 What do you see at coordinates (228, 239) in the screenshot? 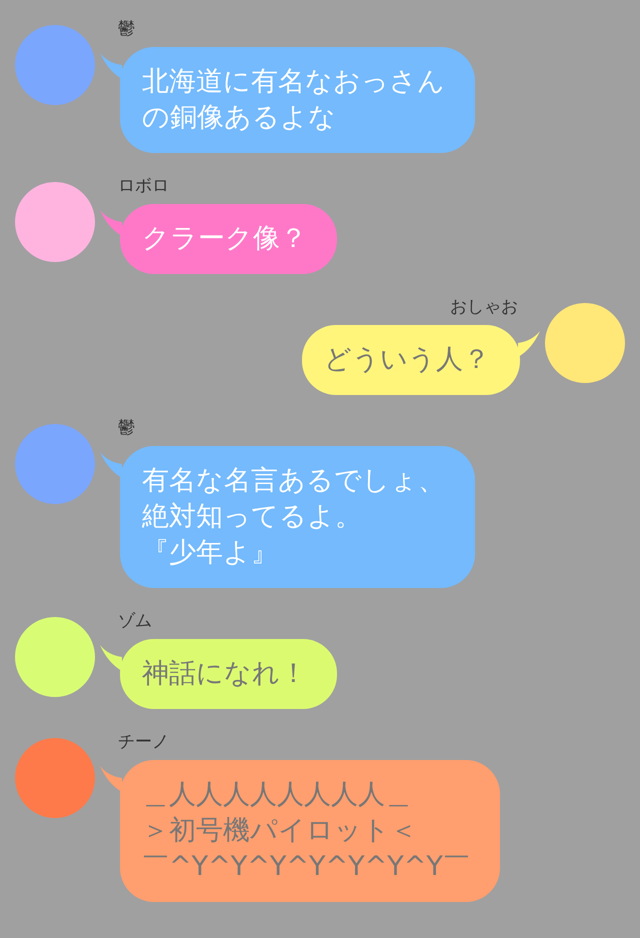
I see `message-bubble: クラーク像？` at bounding box center [228, 239].